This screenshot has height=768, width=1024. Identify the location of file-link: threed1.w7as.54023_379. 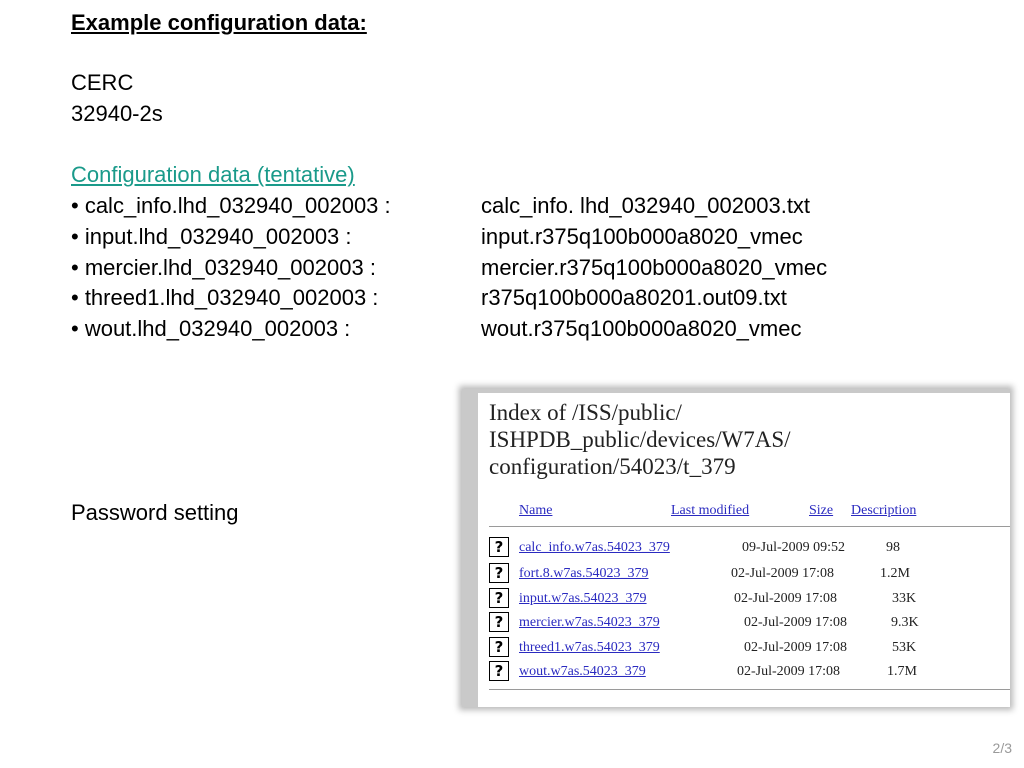
(589, 648).